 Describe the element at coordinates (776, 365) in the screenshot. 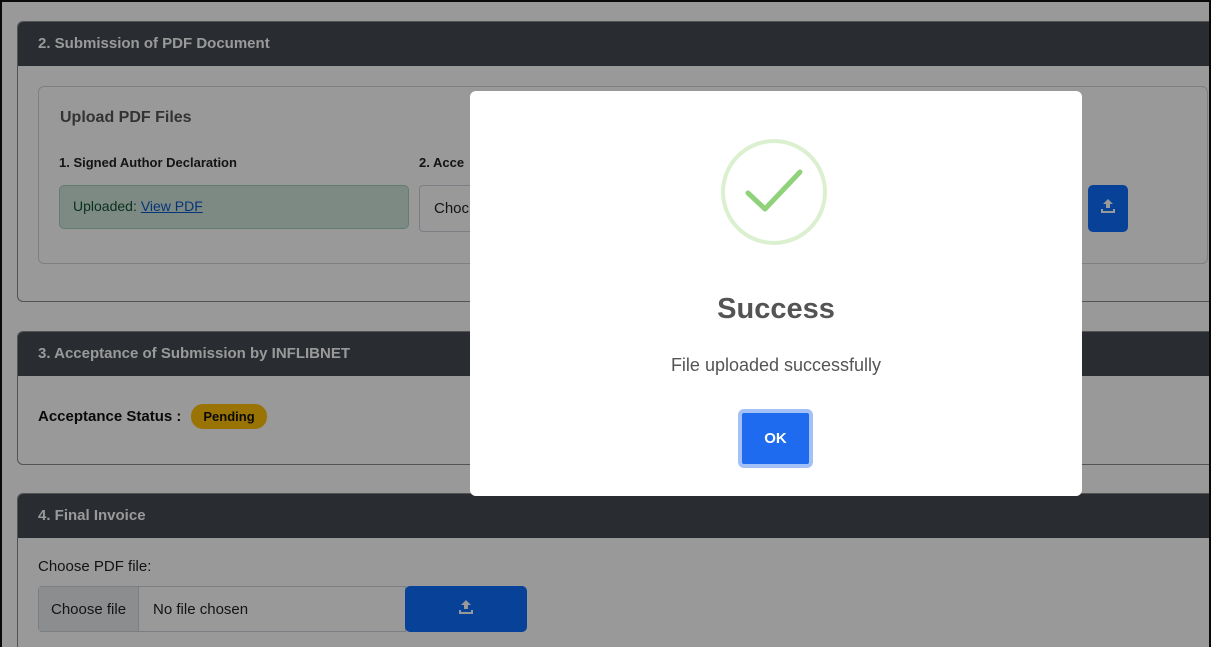

I see `modal-message: File uploaded successfully` at that location.